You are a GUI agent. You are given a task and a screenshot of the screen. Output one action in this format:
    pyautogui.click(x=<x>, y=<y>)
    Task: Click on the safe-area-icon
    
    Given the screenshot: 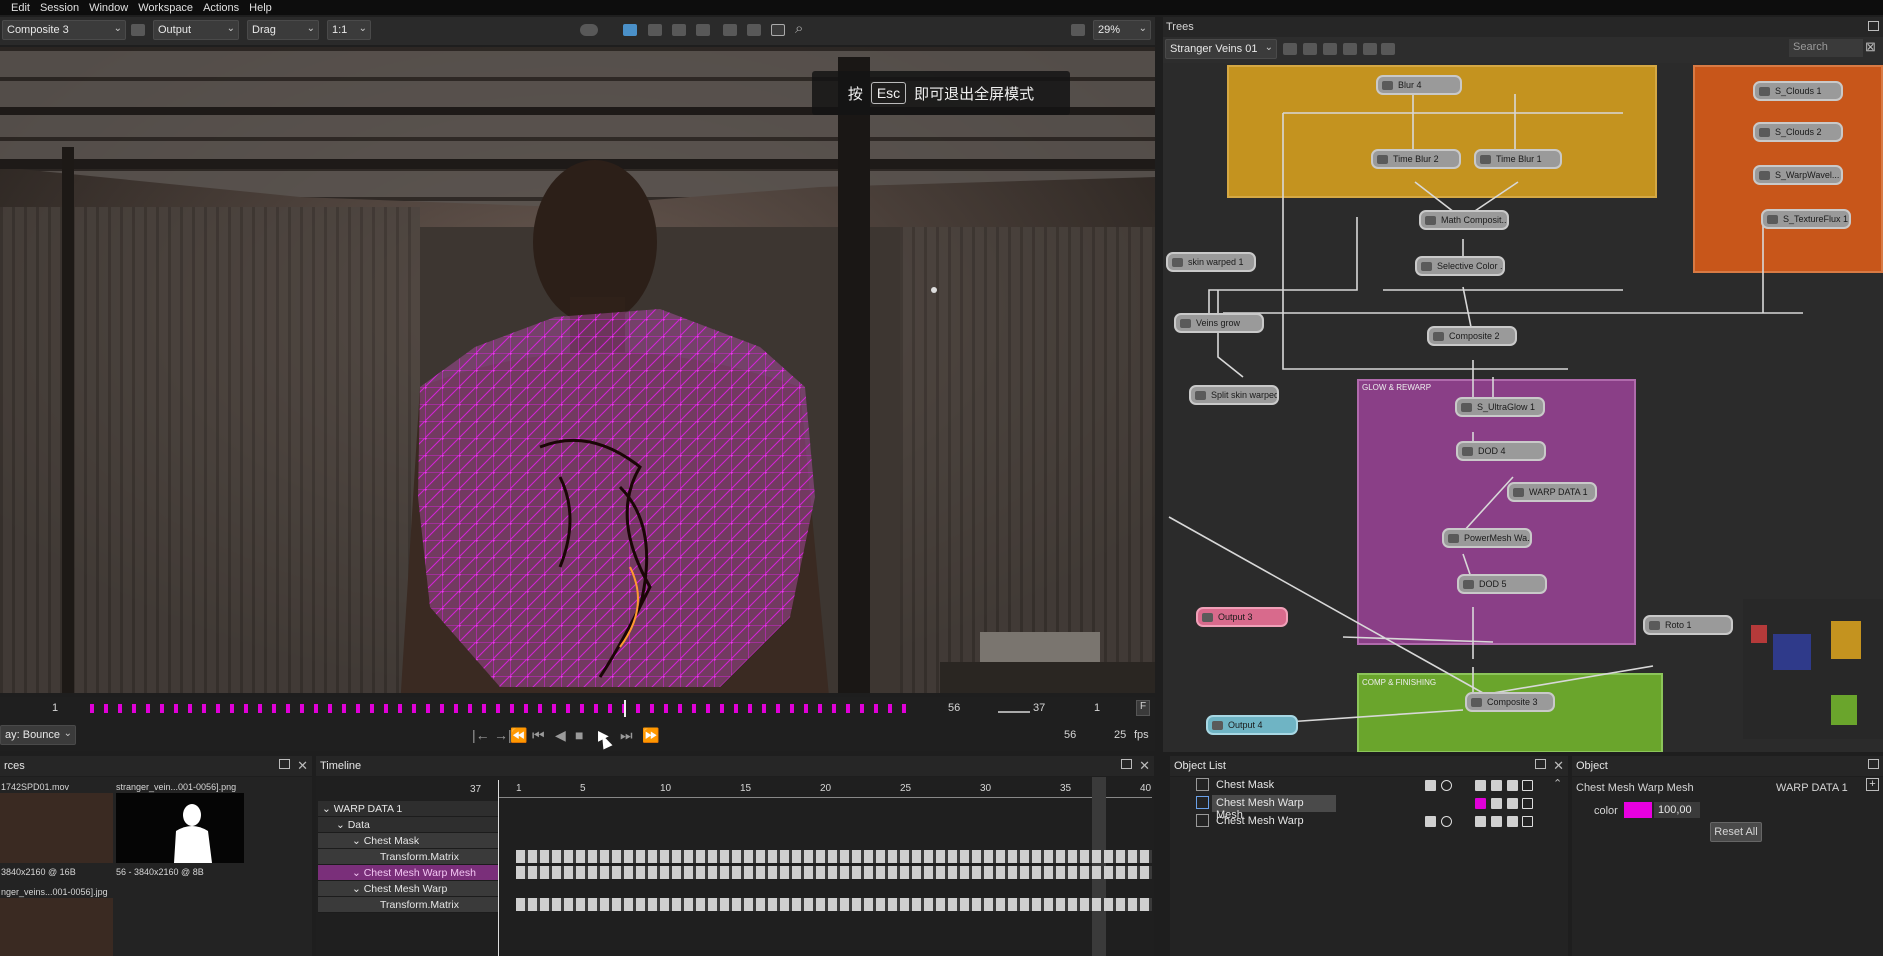 What is the action you would take?
    pyautogui.click(x=778, y=30)
    